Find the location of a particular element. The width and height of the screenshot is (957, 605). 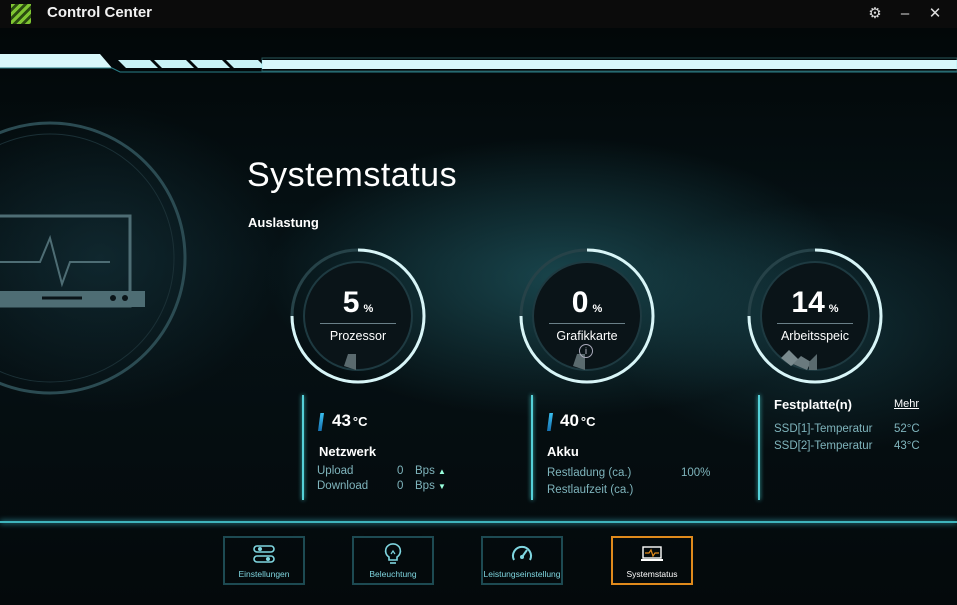

cpu-value: 5% is located at coordinates (358, 302).